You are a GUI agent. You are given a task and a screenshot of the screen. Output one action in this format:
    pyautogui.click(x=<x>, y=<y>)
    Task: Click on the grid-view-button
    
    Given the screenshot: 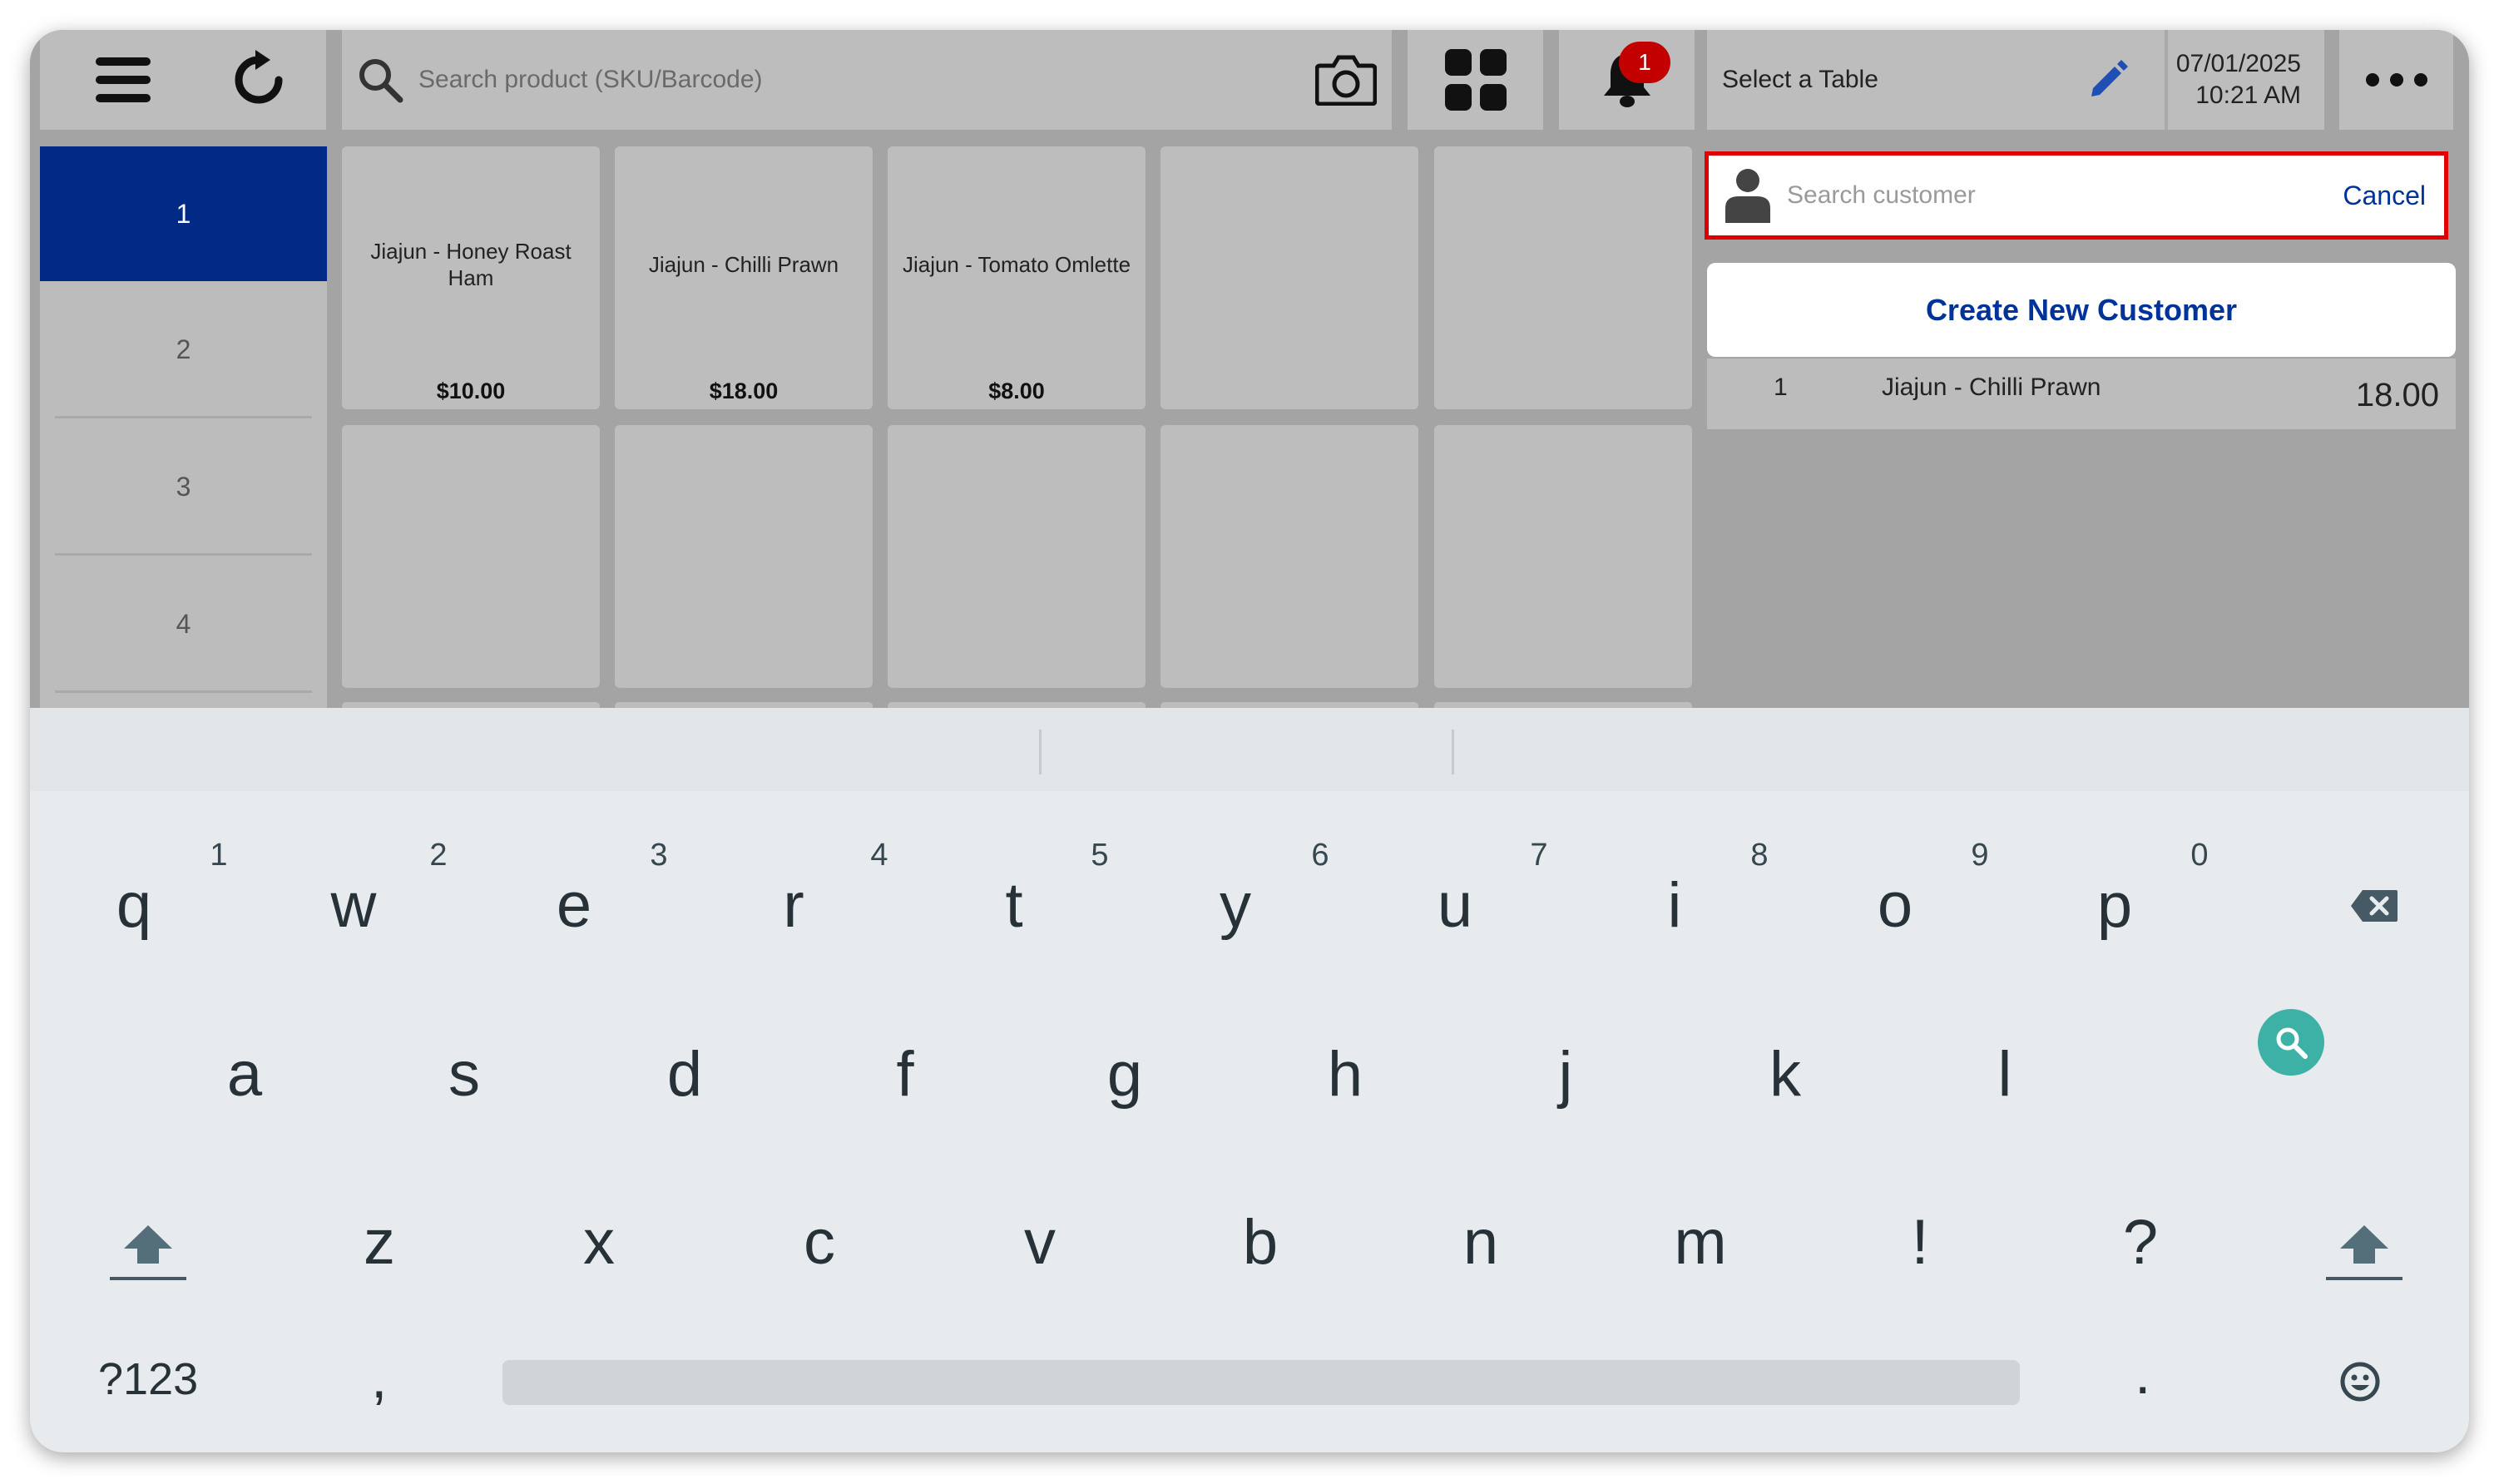 What is the action you would take?
    pyautogui.click(x=1476, y=80)
    